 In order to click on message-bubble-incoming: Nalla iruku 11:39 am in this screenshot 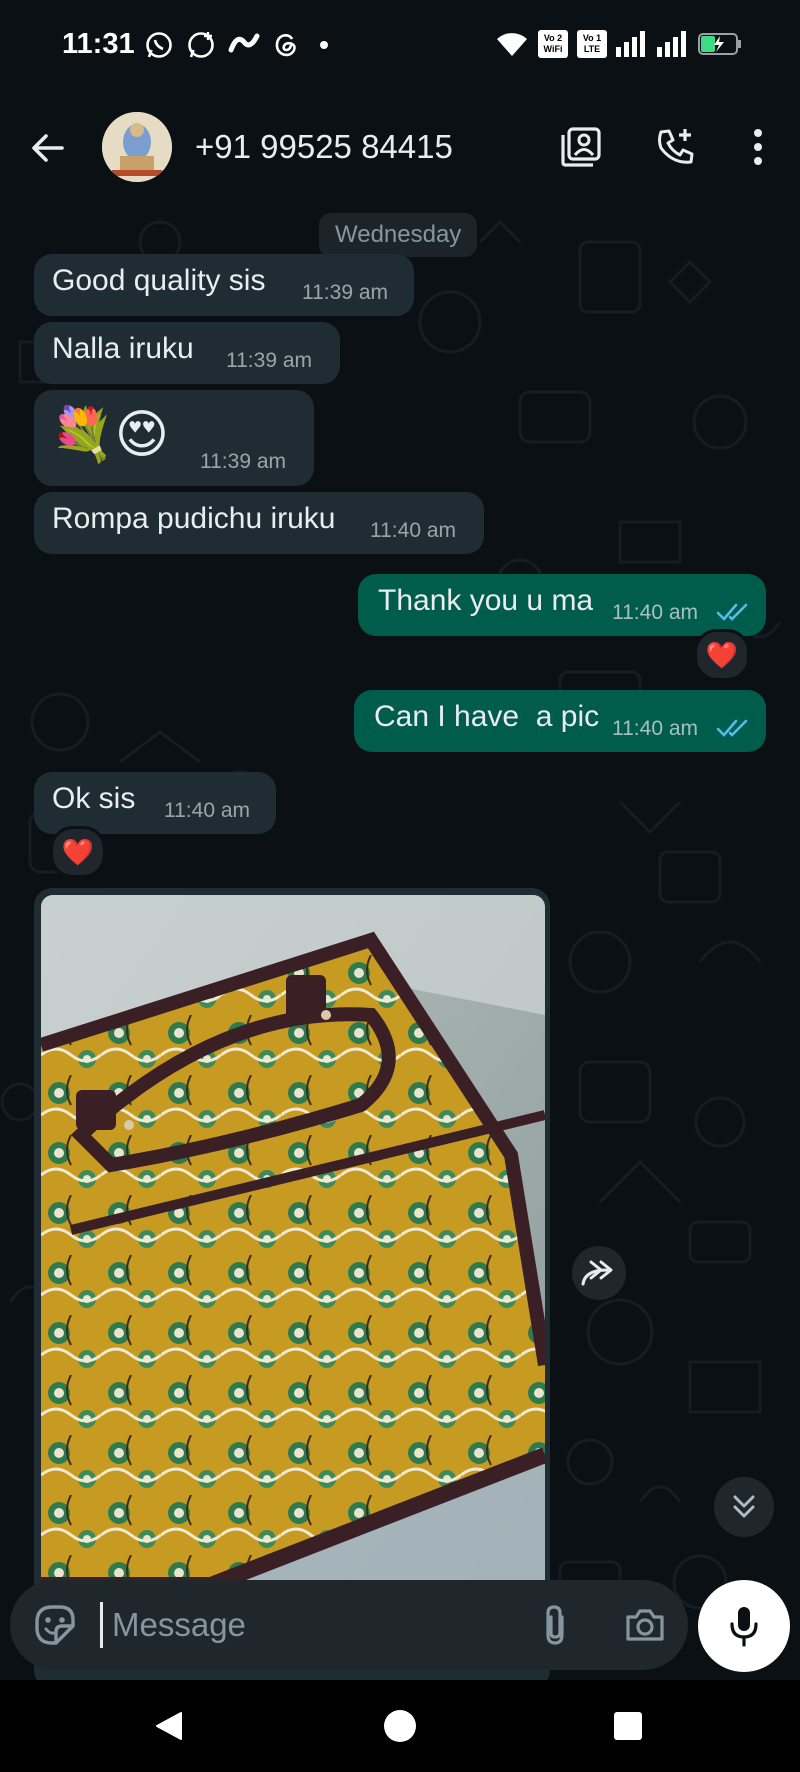, I will do `click(187, 353)`.